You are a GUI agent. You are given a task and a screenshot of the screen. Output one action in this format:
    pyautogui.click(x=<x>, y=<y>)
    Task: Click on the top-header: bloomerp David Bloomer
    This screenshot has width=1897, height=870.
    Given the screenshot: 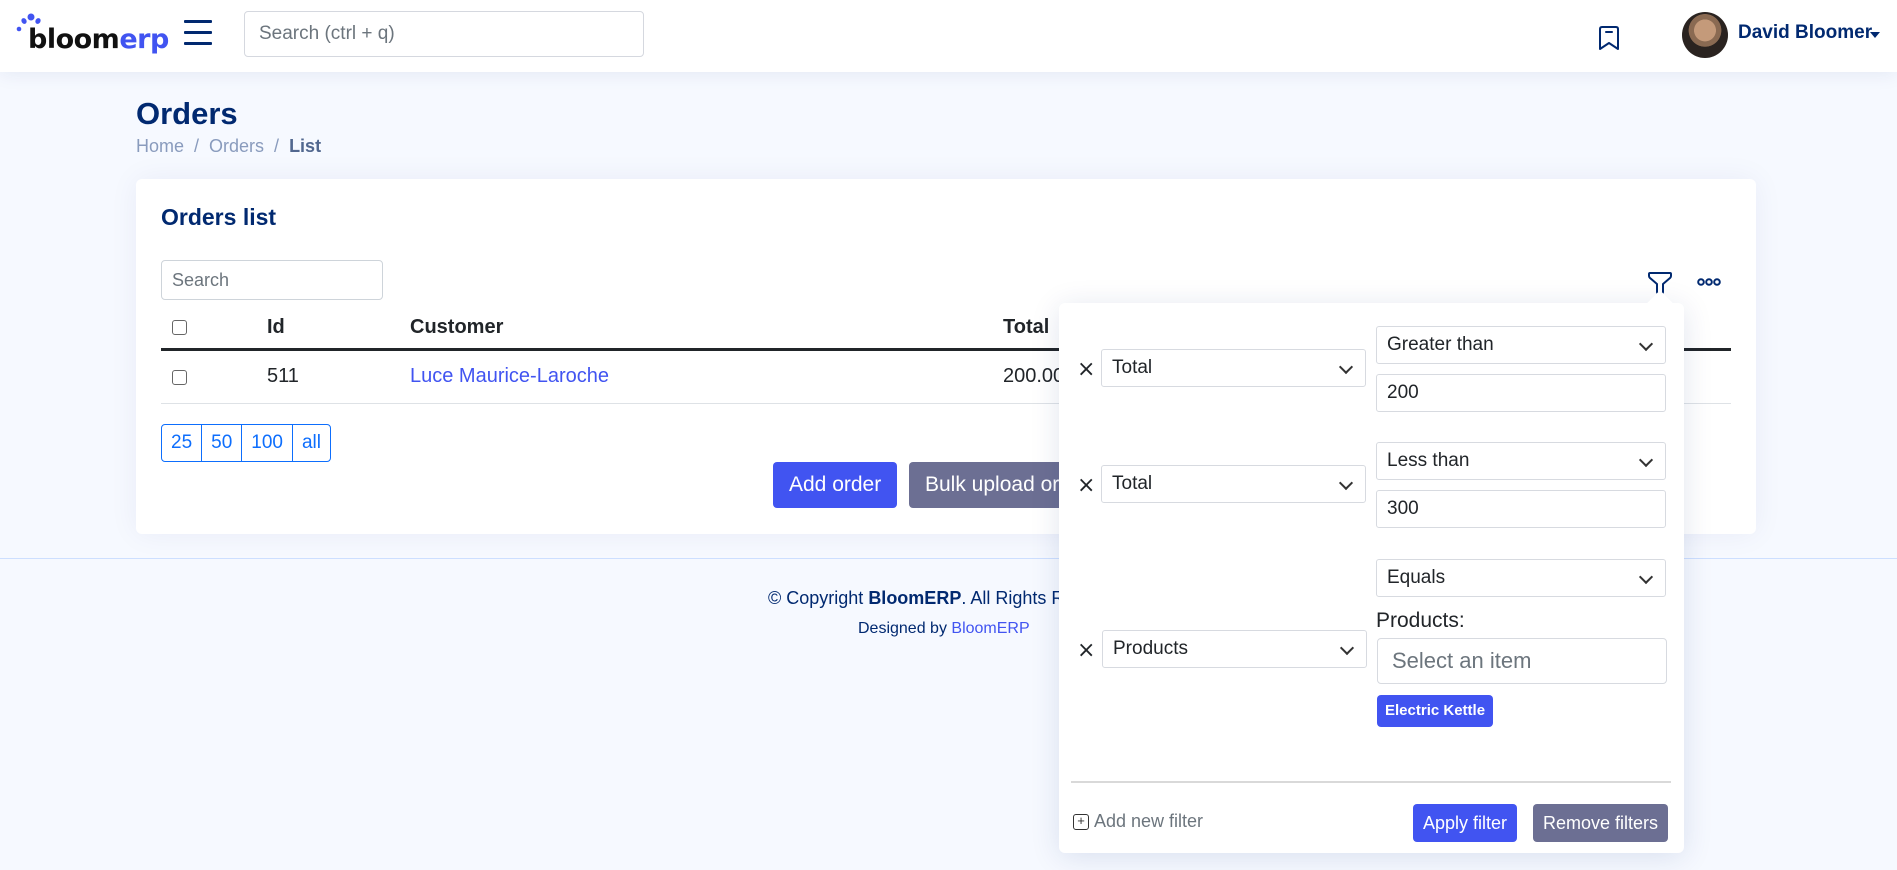 What is the action you would take?
    pyautogui.click(x=948, y=36)
    